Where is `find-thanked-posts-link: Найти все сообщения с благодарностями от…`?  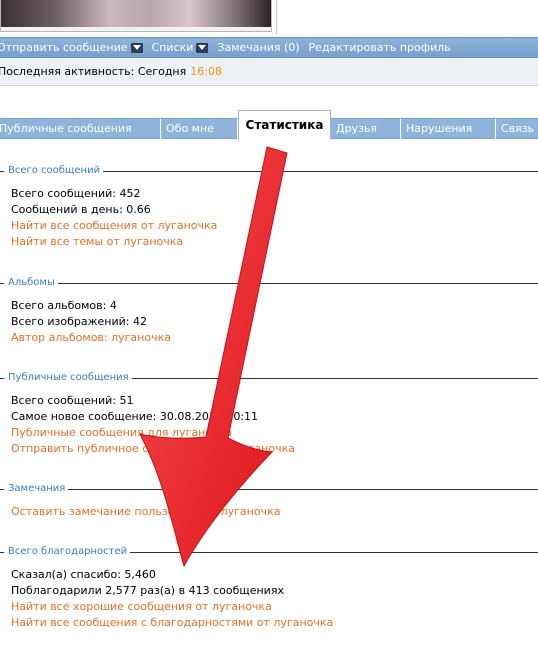
find-thanked-posts-link: Найти все сообщения с благодарностями от… is located at coordinates (172, 623).